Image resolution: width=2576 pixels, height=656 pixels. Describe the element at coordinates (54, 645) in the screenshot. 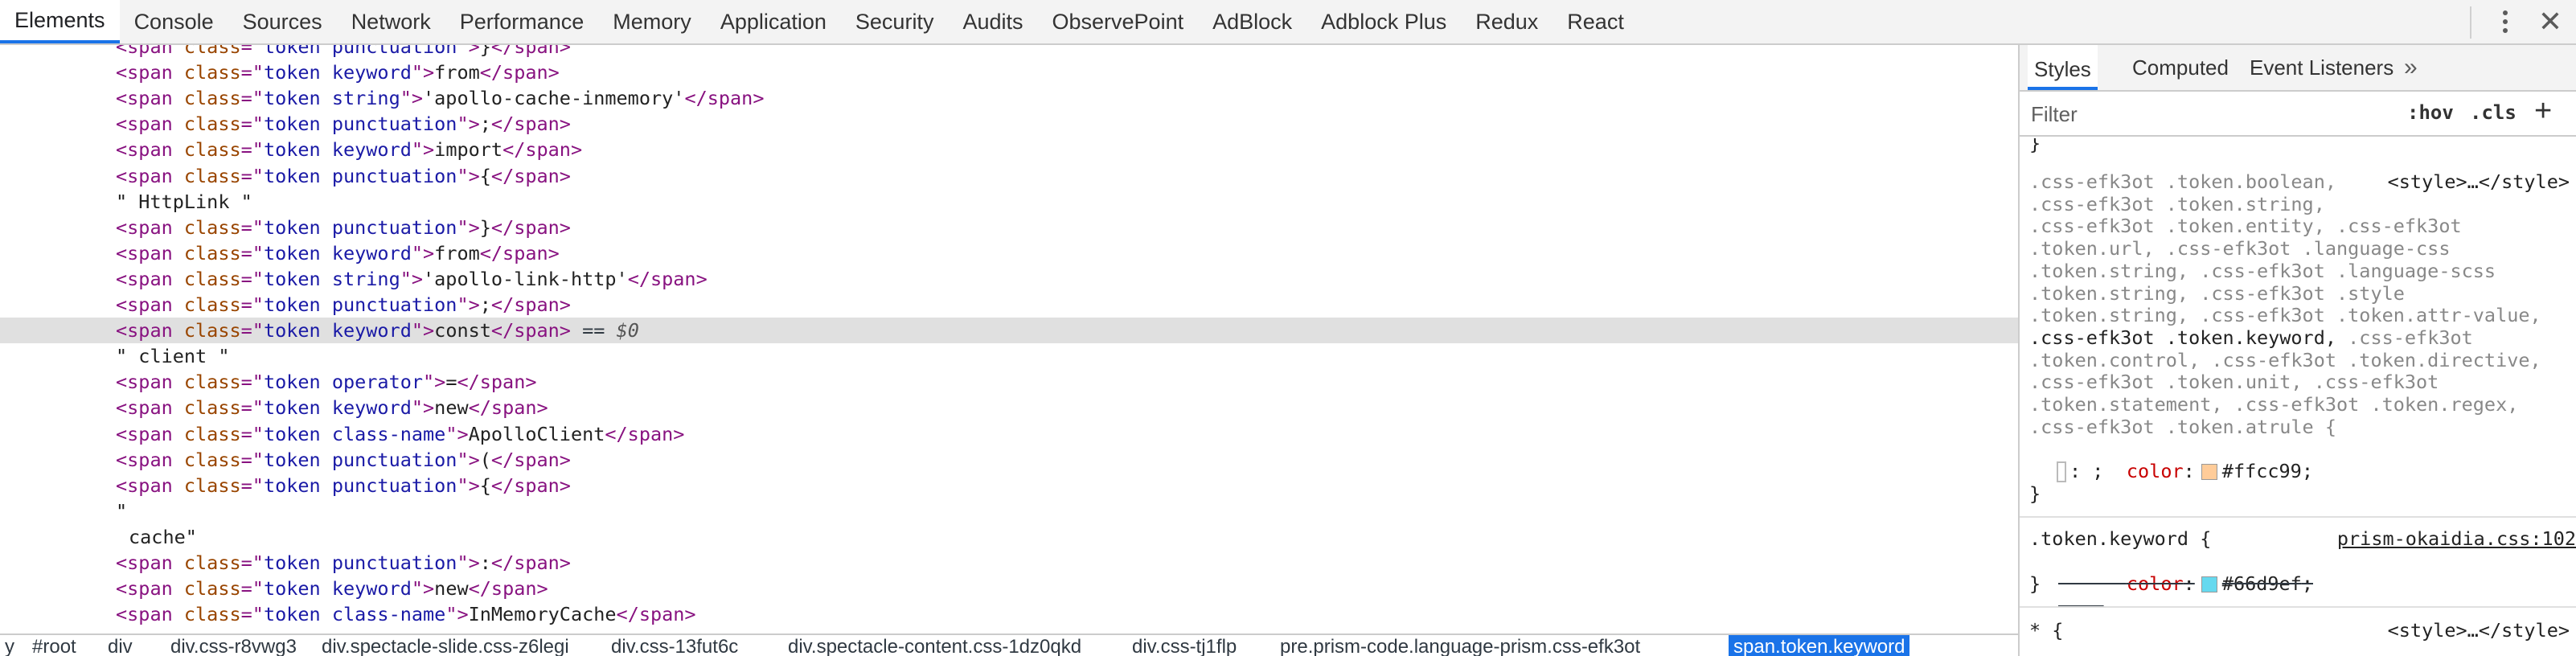

I see `breadcrumb-item: #root` at that location.